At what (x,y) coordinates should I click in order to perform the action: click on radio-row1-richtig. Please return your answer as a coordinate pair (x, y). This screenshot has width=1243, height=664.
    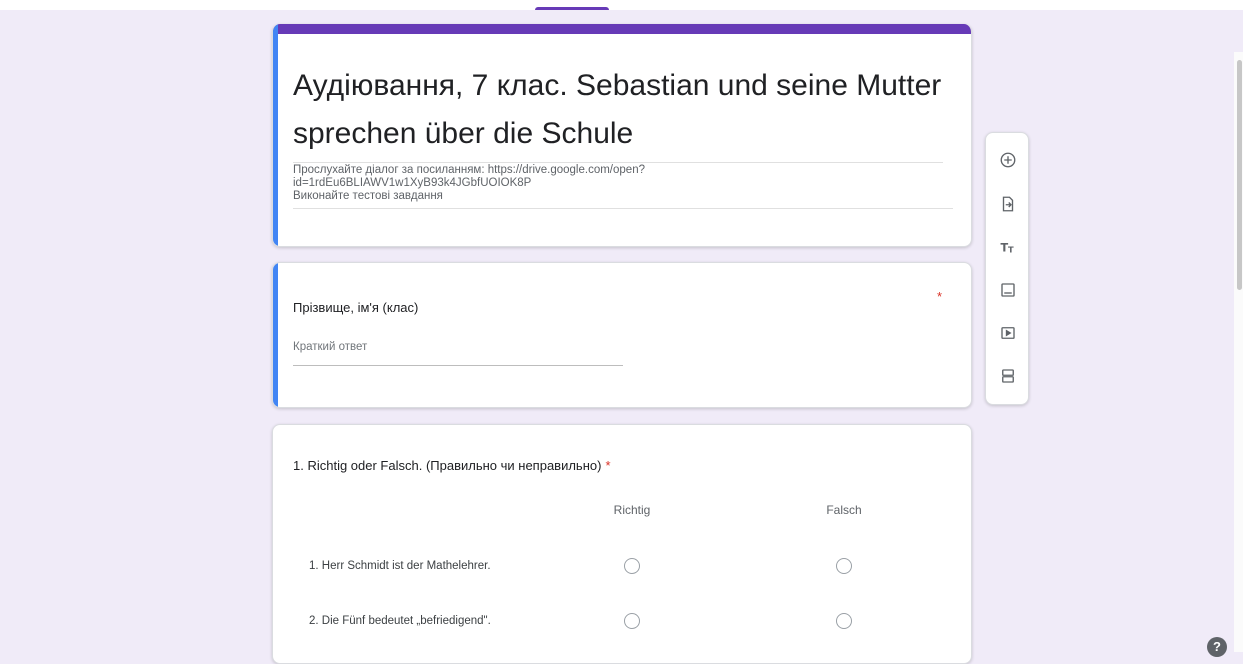
    Looking at the image, I should click on (632, 566).